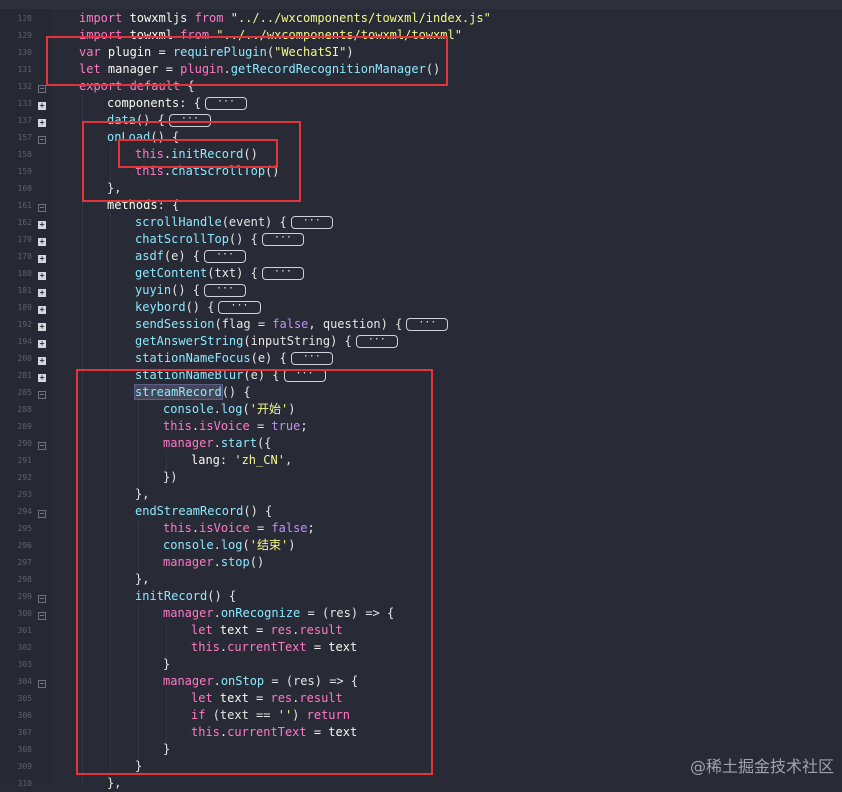 The image size is (842, 792). What do you see at coordinates (171, 273) in the screenshot?
I see `token: getContent` at bounding box center [171, 273].